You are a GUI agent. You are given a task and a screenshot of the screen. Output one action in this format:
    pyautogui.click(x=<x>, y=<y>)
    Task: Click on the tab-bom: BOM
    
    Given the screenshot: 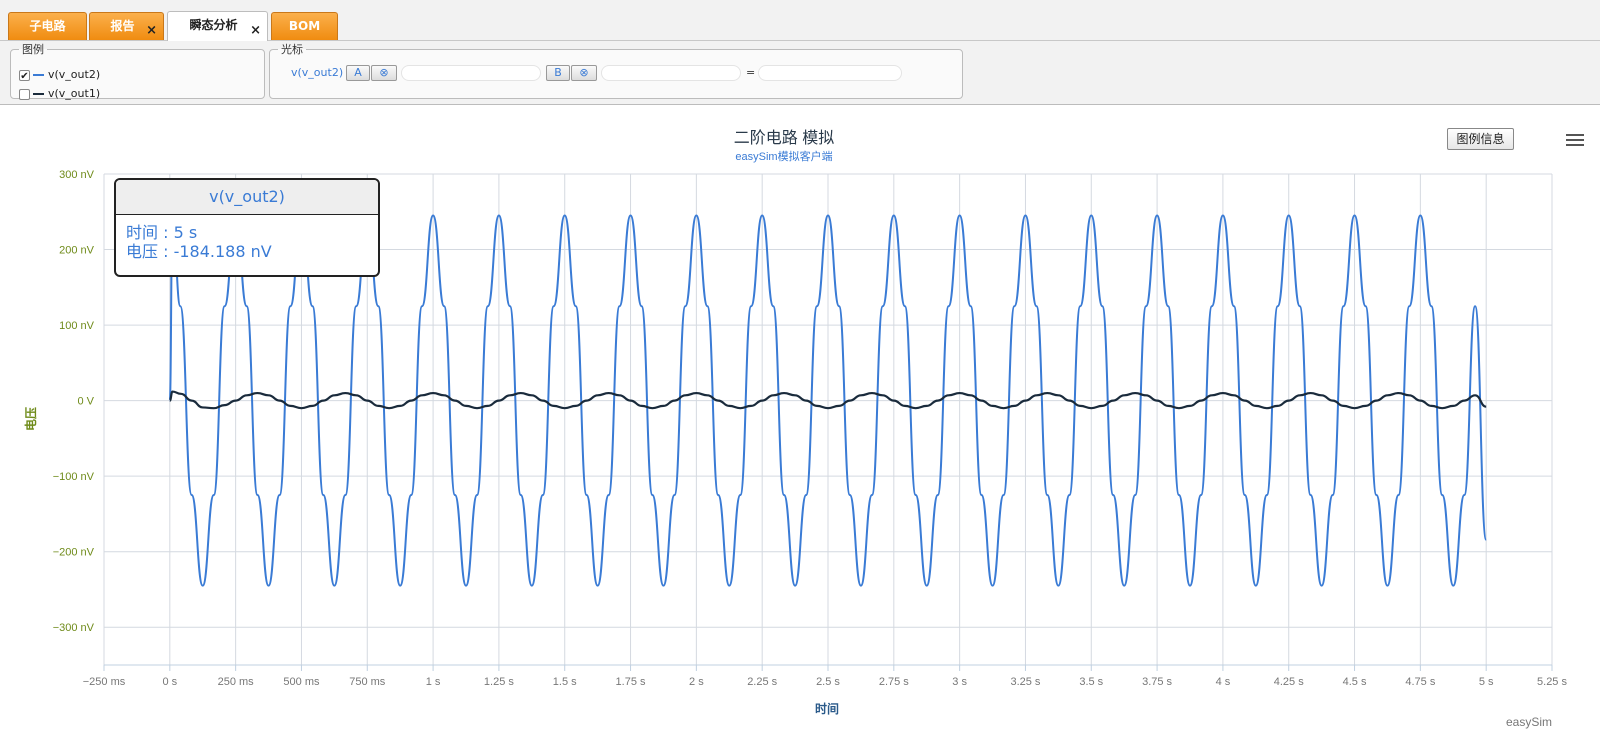 What is the action you would take?
    pyautogui.click(x=304, y=26)
    